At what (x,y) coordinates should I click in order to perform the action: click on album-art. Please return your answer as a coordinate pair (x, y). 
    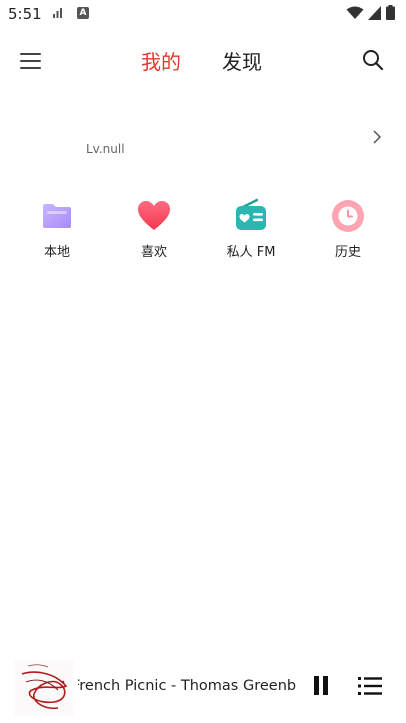
    Looking at the image, I should click on (44, 688).